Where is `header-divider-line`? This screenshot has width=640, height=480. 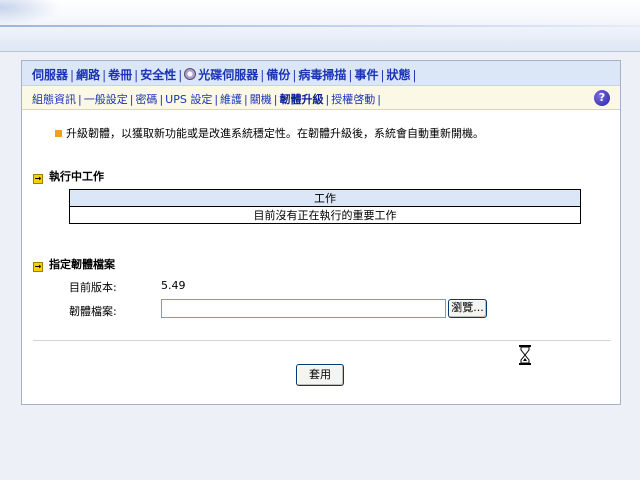 header-divider-line is located at coordinates (320, 26).